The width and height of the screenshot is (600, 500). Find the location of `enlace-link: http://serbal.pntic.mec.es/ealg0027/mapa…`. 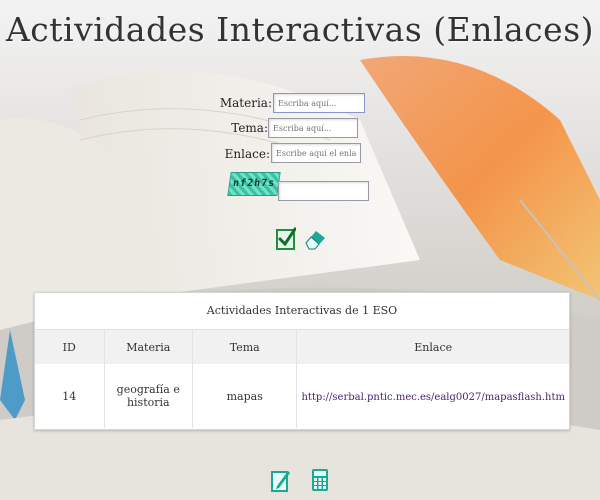

enlace-link: http://serbal.pntic.mec.es/ealg0027/mapa… is located at coordinates (433, 397).